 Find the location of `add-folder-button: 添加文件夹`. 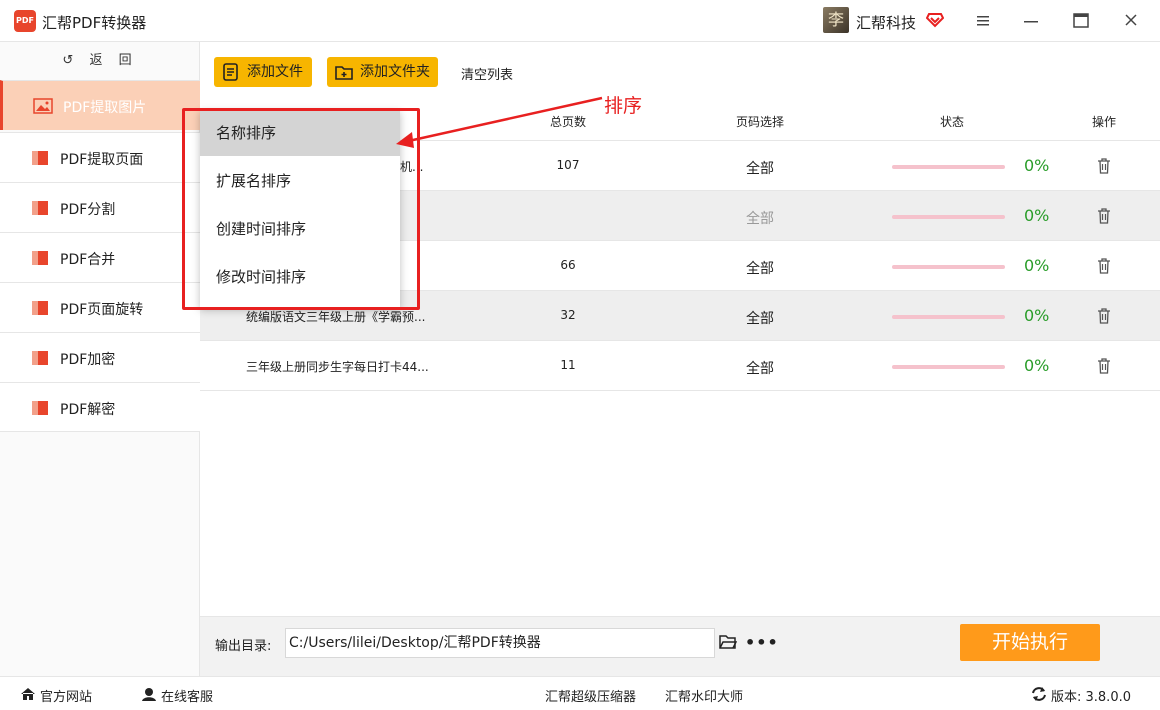

add-folder-button: 添加文件夹 is located at coordinates (382, 72).